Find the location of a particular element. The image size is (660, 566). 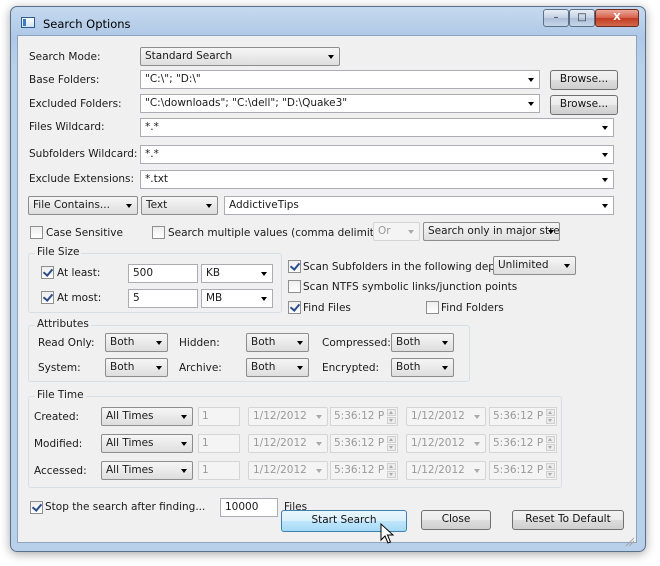

encrypted-value: Both is located at coordinates (408, 367).